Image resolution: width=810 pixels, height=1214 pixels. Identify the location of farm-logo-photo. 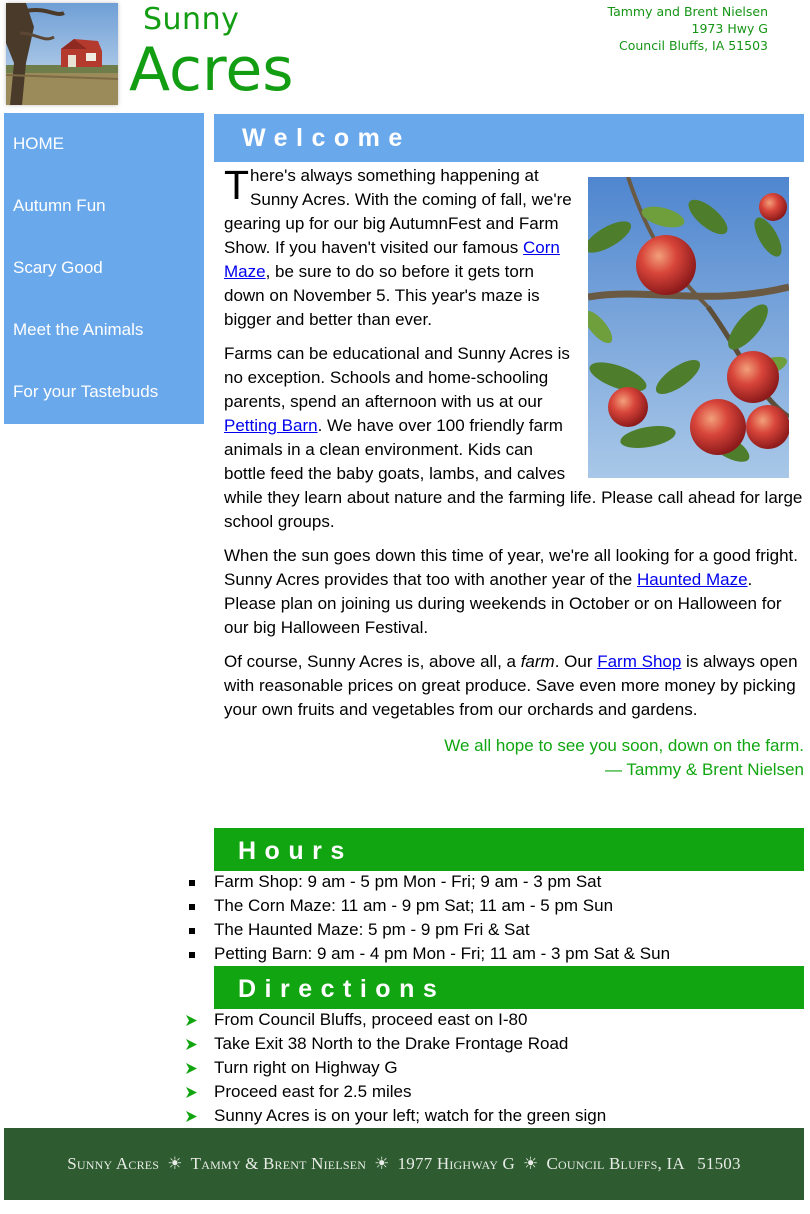
(62, 54).